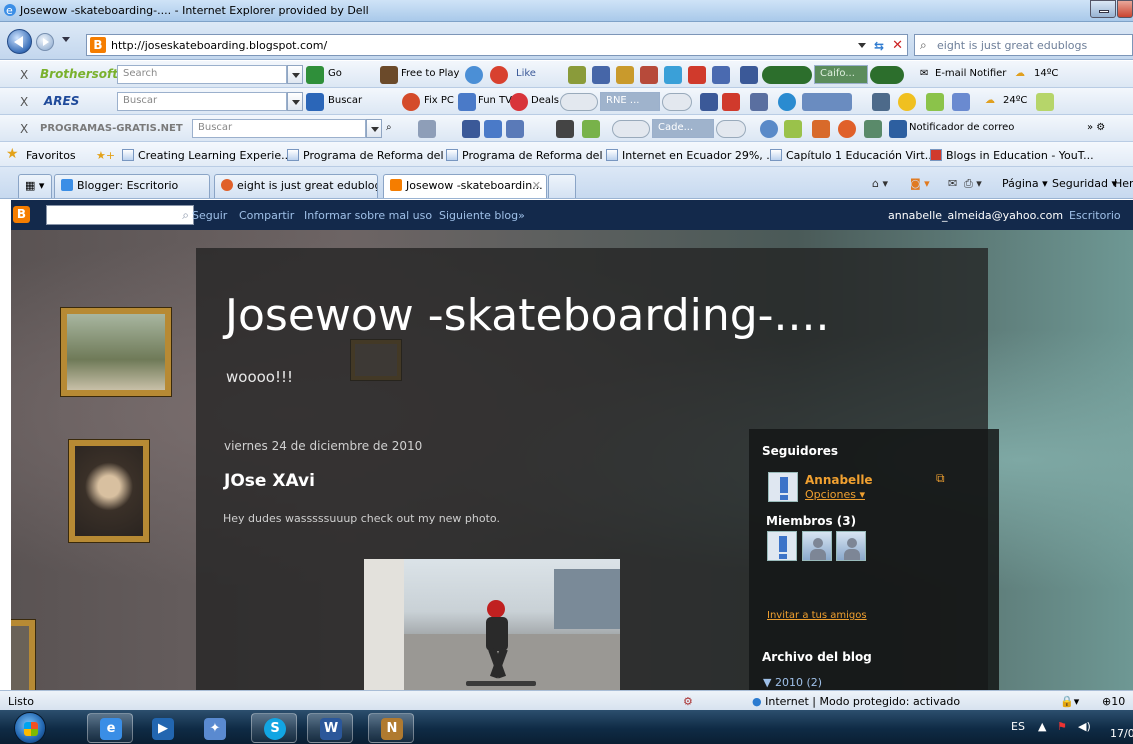 This screenshot has width=1133, height=744. I want to click on next-blog-link: Siguiente blog», so click(482, 215).